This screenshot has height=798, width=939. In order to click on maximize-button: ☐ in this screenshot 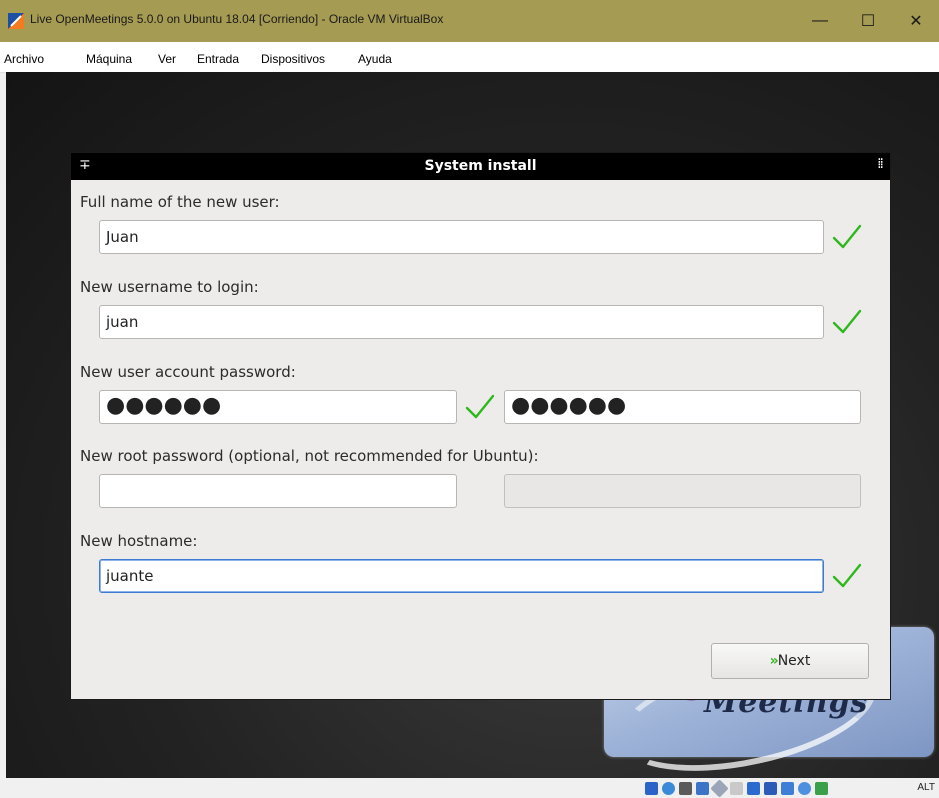, I will do `click(868, 21)`.